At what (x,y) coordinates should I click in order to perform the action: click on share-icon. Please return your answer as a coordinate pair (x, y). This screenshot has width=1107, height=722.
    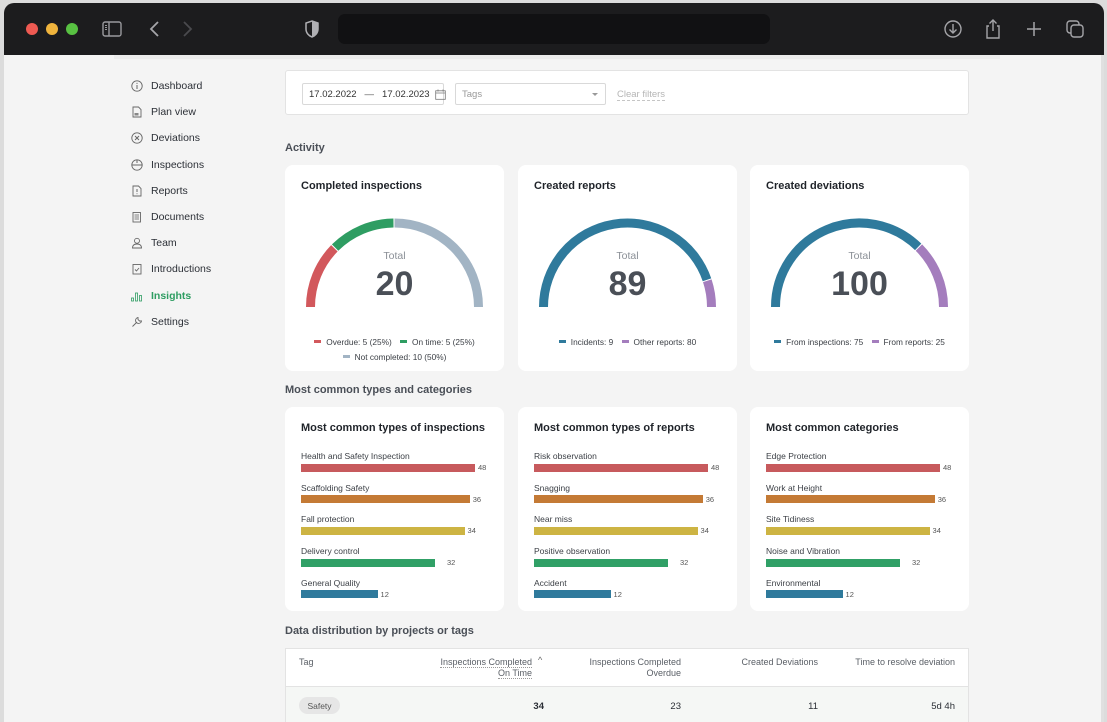
    Looking at the image, I should click on (993, 29).